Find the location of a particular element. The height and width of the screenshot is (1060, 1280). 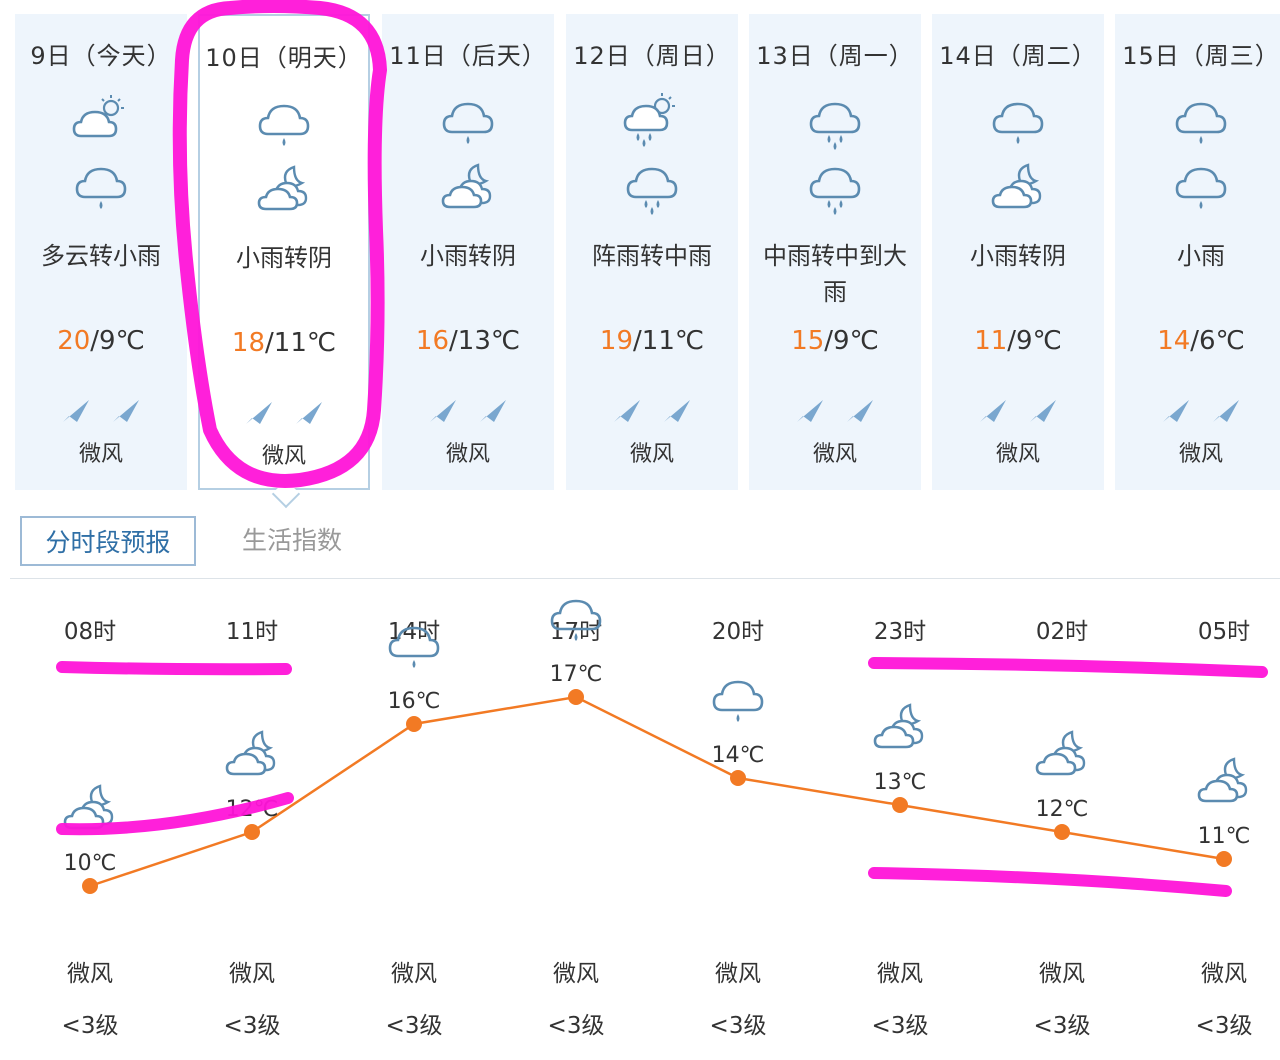

temperature-value-label: 16℃ is located at coordinates (414, 701).